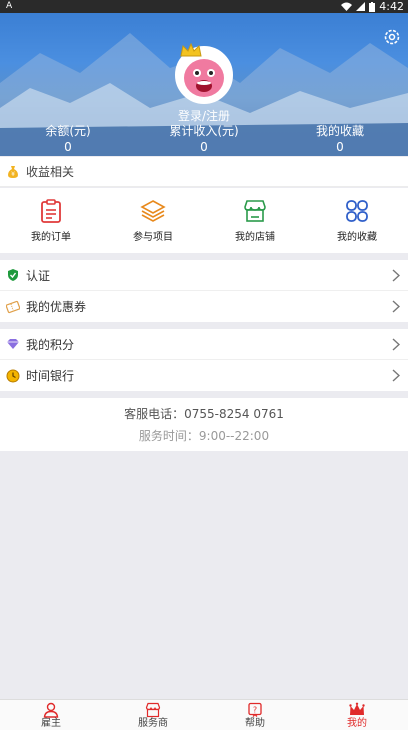 The image size is (408, 730). What do you see at coordinates (255, 211) in the screenshot?
I see `shop-icon` at bounding box center [255, 211].